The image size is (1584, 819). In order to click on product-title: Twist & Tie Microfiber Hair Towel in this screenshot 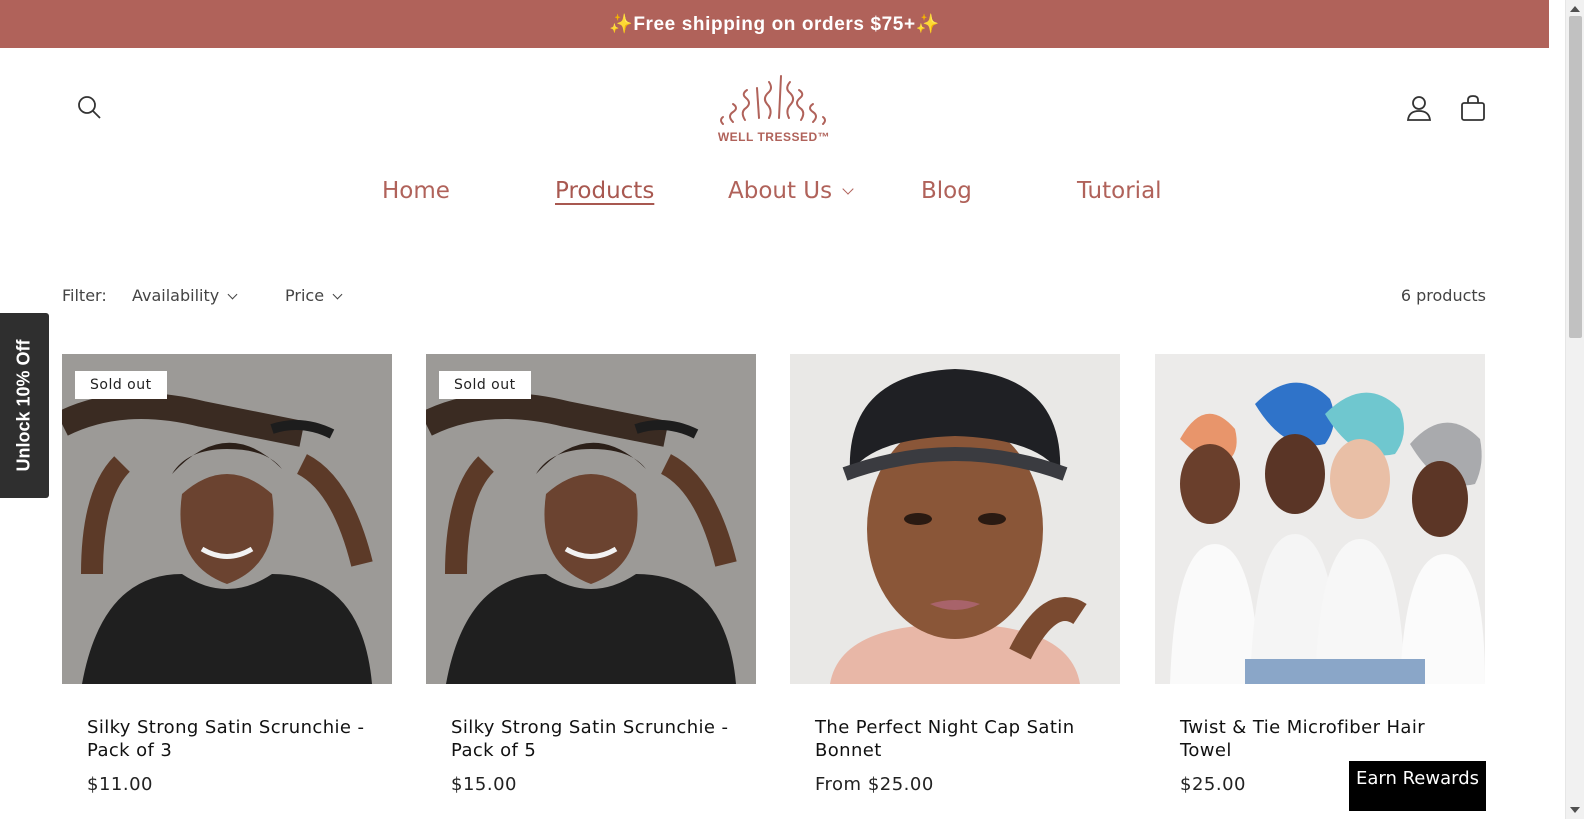, I will do `click(1327, 739)`.